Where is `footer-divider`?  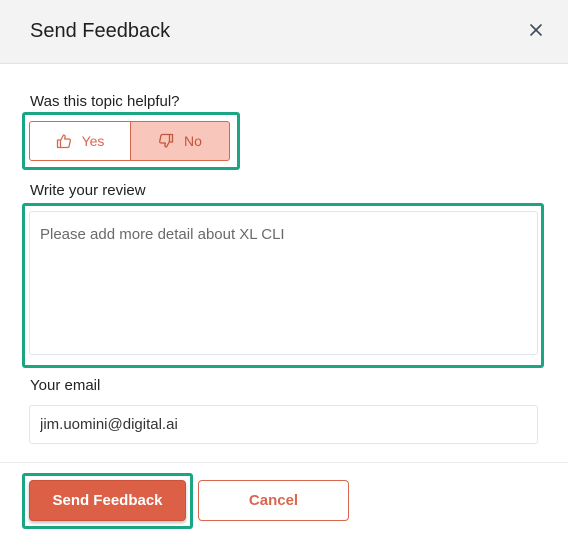
footer-divider is located at coordinates (284, 462).